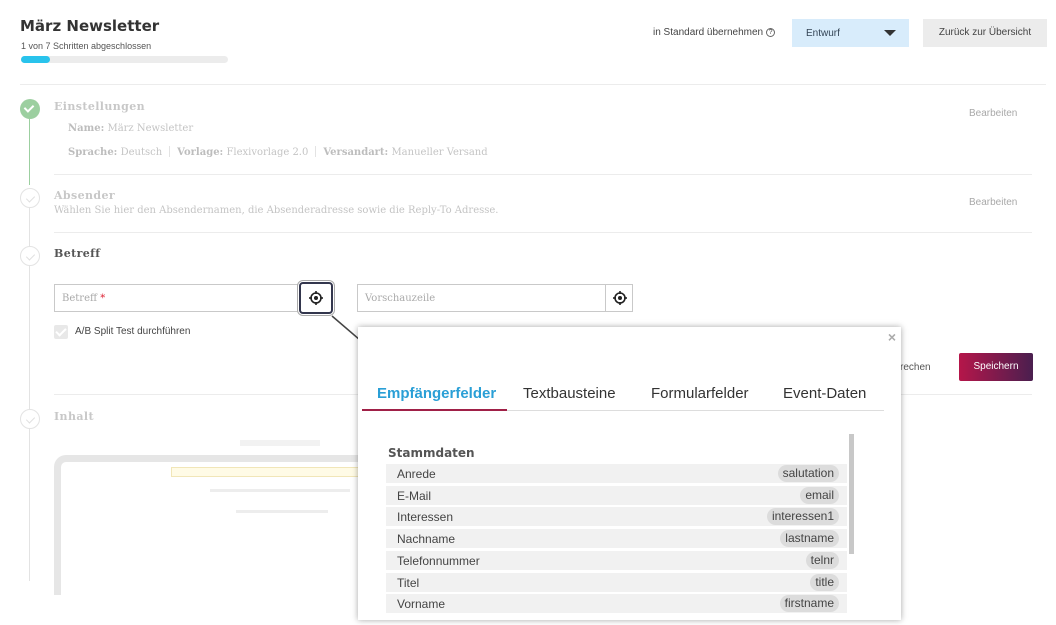 This screenshot has width=1056, height=625. What do you see at coordinates (35, 59) in the screenshot?
I see `progress-fill` at bounding box center [35, 59].